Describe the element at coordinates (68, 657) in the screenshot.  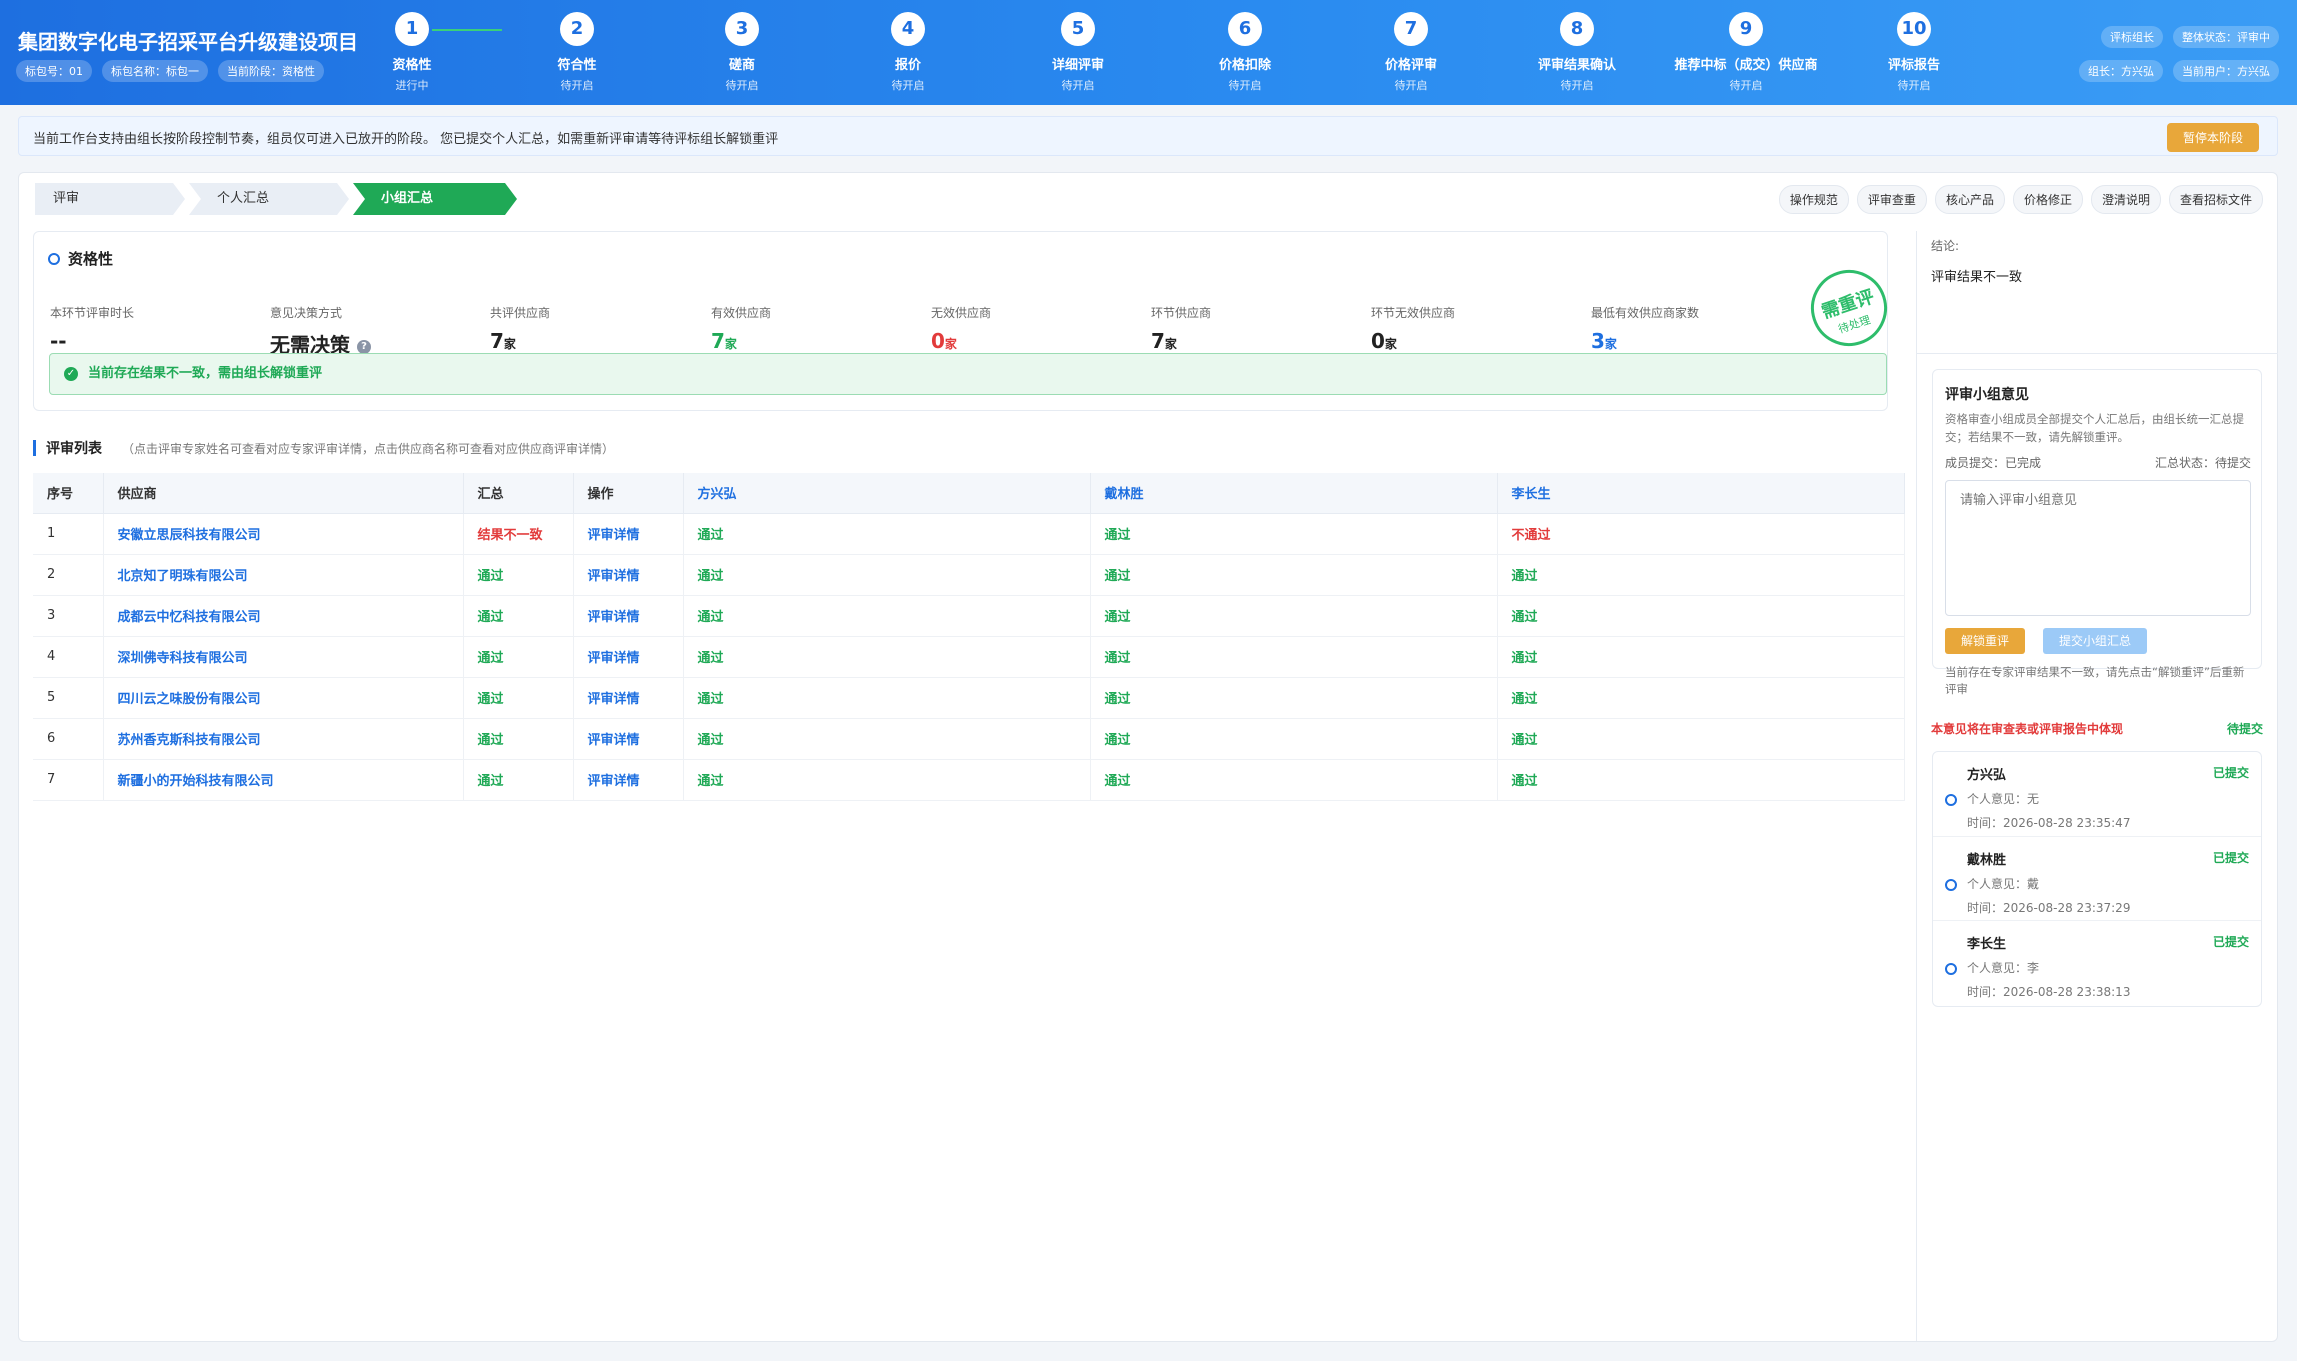
I see `row-index: 4` at that location.